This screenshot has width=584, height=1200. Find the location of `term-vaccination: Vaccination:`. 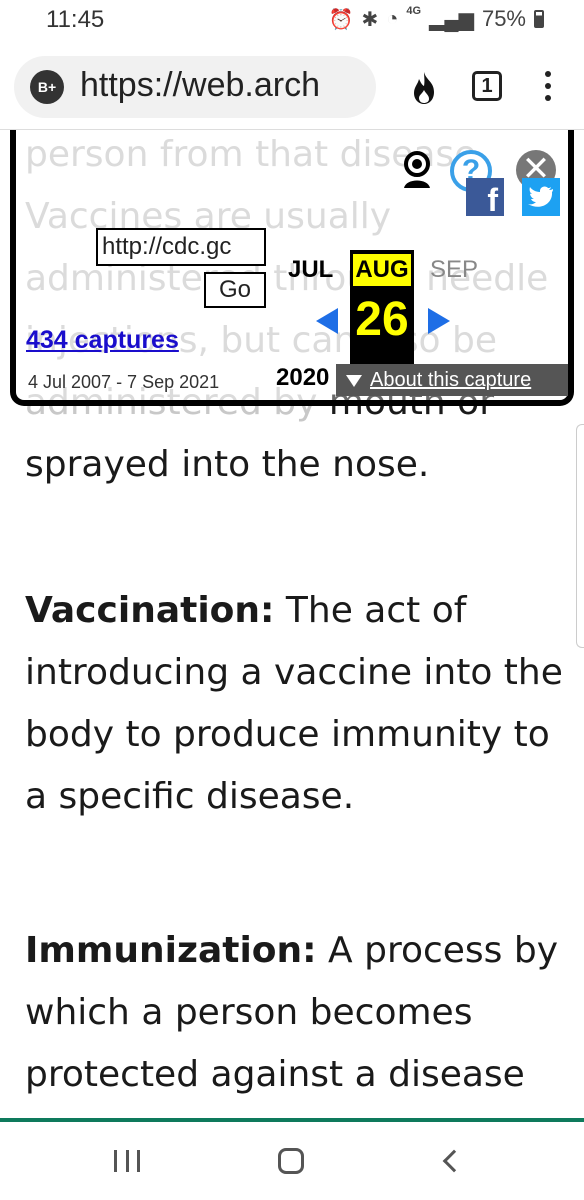

term-vaccination: Vaccination: is located at coordinates (150, 610).